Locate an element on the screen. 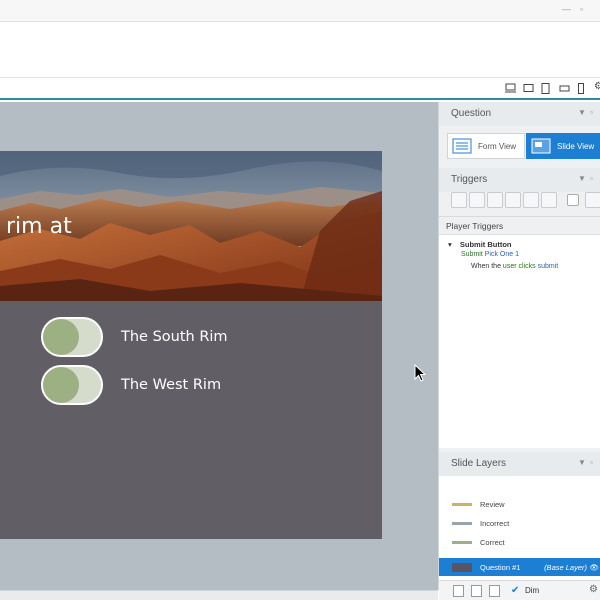 This screenshot has height=600, width=600. collapse-icon: ▾ is located at coordinates (450, 244).